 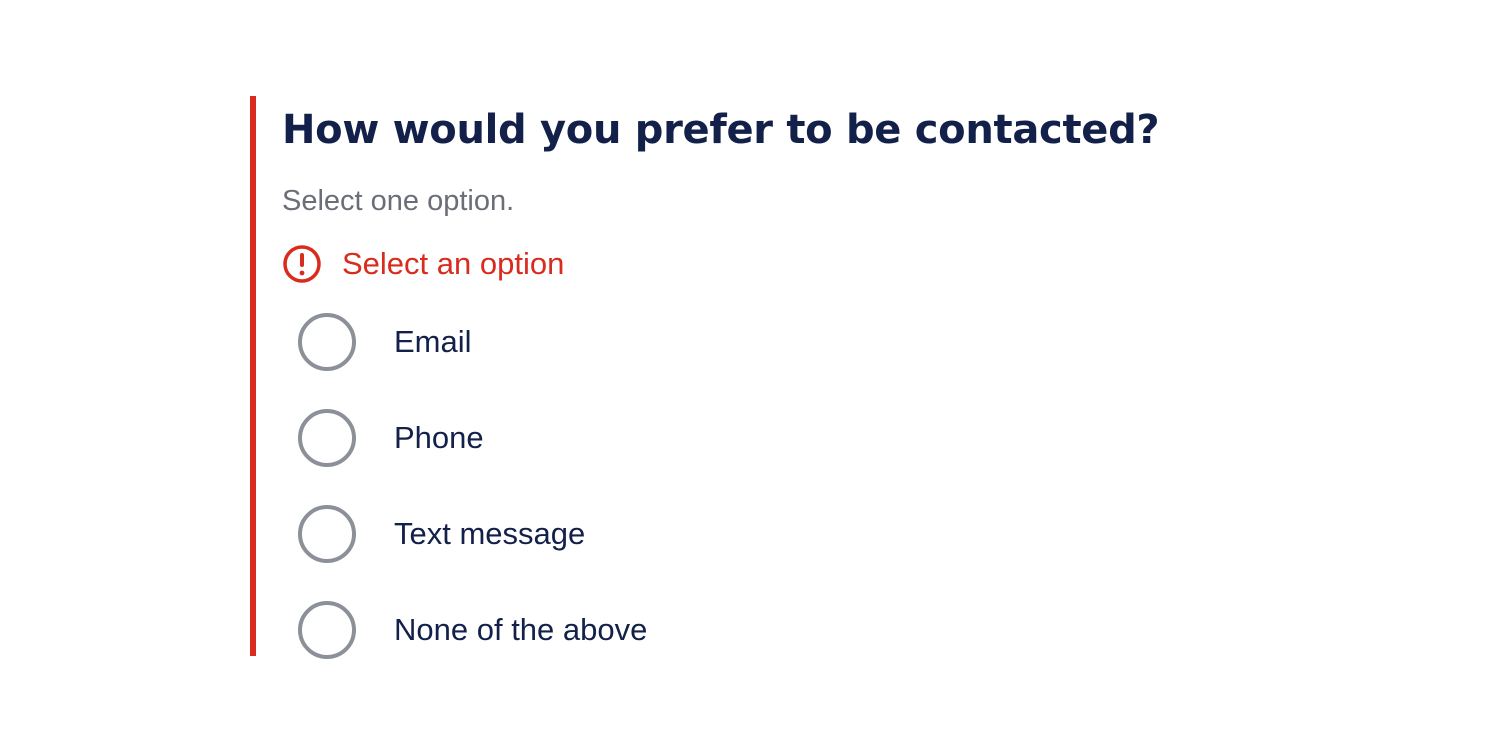 What do you see at coordinates (433, 341) in the screenshot?
I see `option-label-email: Email` at bounding box center [433, 341].